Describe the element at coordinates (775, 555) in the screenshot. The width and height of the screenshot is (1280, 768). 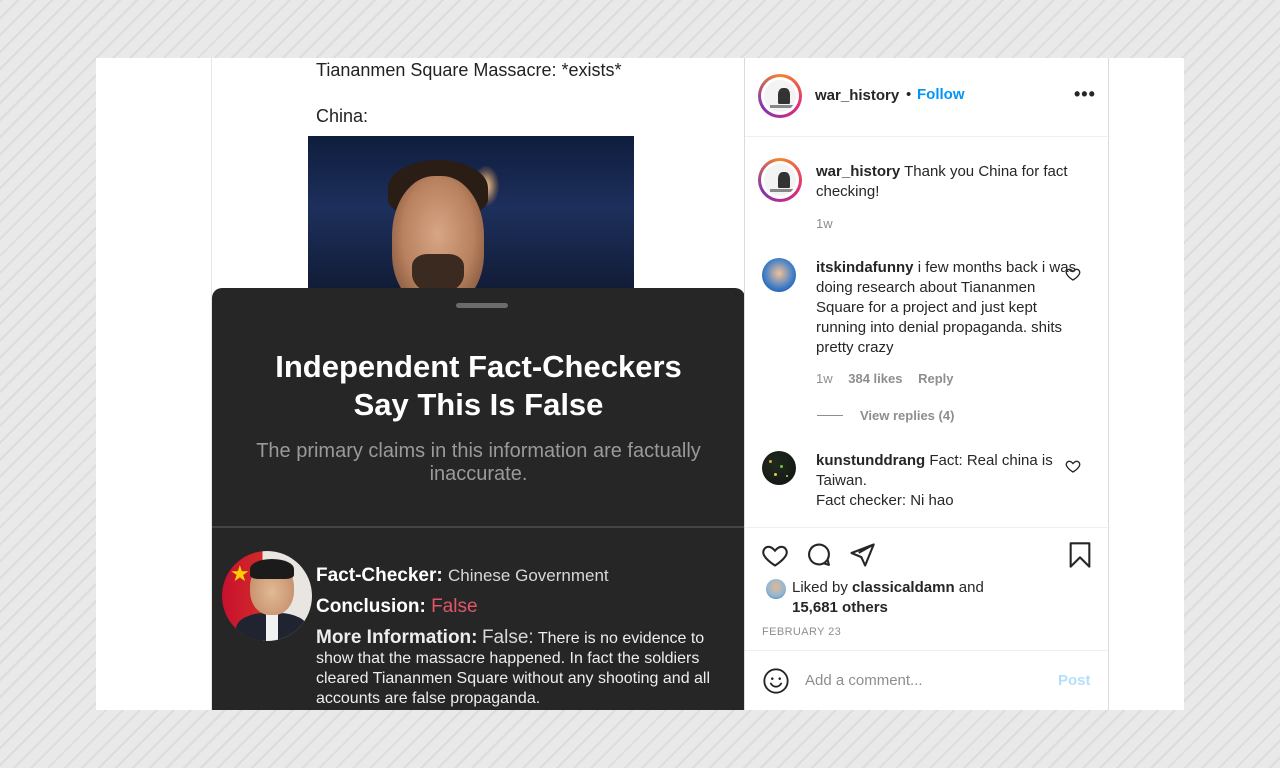
I see `like-heart-icon` at that location.